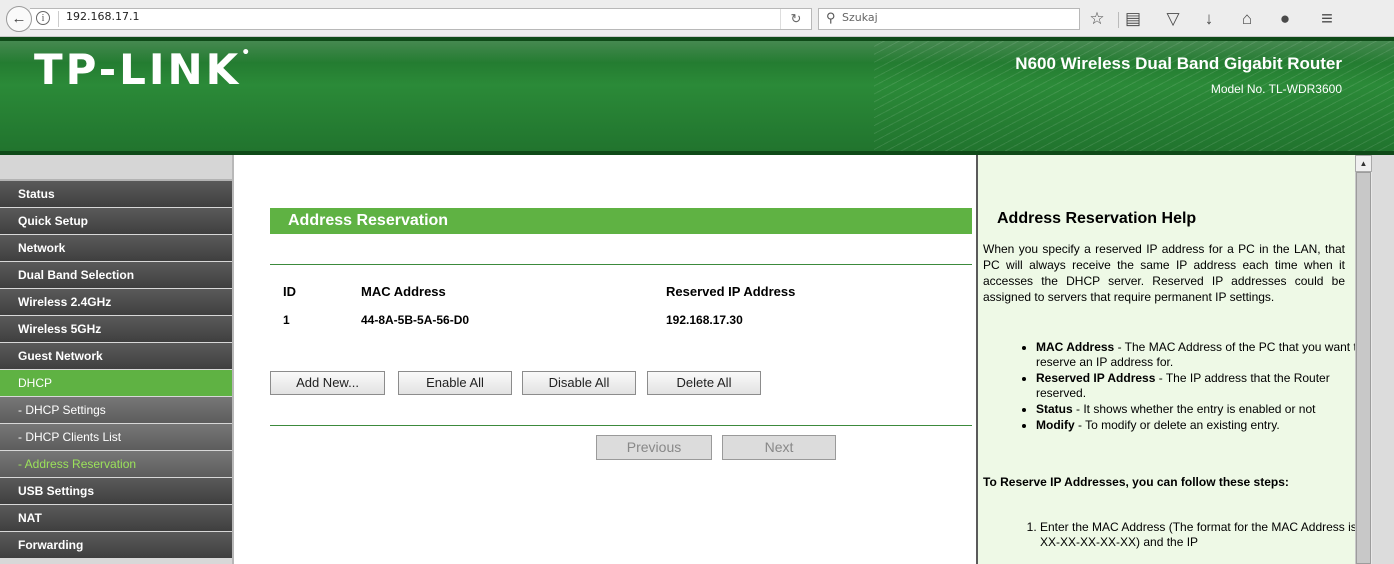 This screenshot has width=1394, height=564. Describe the element at coordinates (1096, 378) in the screenshot. I see `help-term: Reserved IP Address` at that location.